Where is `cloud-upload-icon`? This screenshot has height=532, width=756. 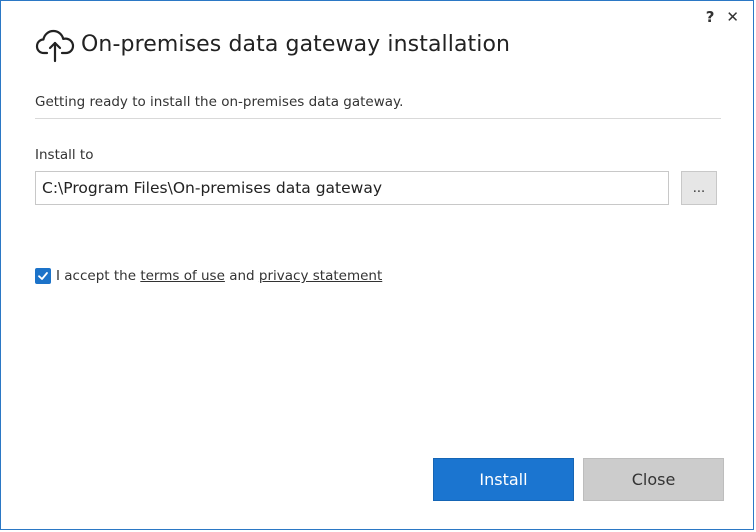 cloud-upload-icon is located at coordinates (55, 46).